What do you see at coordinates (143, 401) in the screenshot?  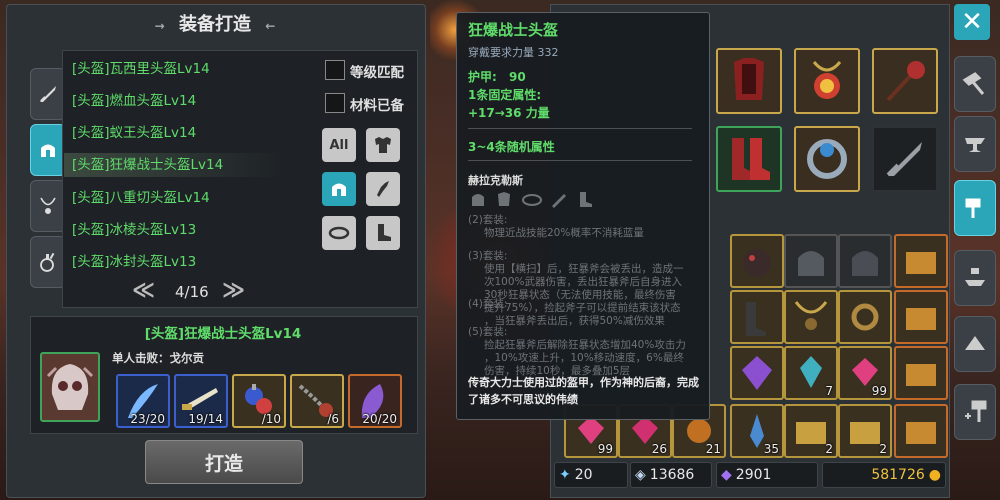 I see `material-slot: 23/20` at bounding box center [143, 401].